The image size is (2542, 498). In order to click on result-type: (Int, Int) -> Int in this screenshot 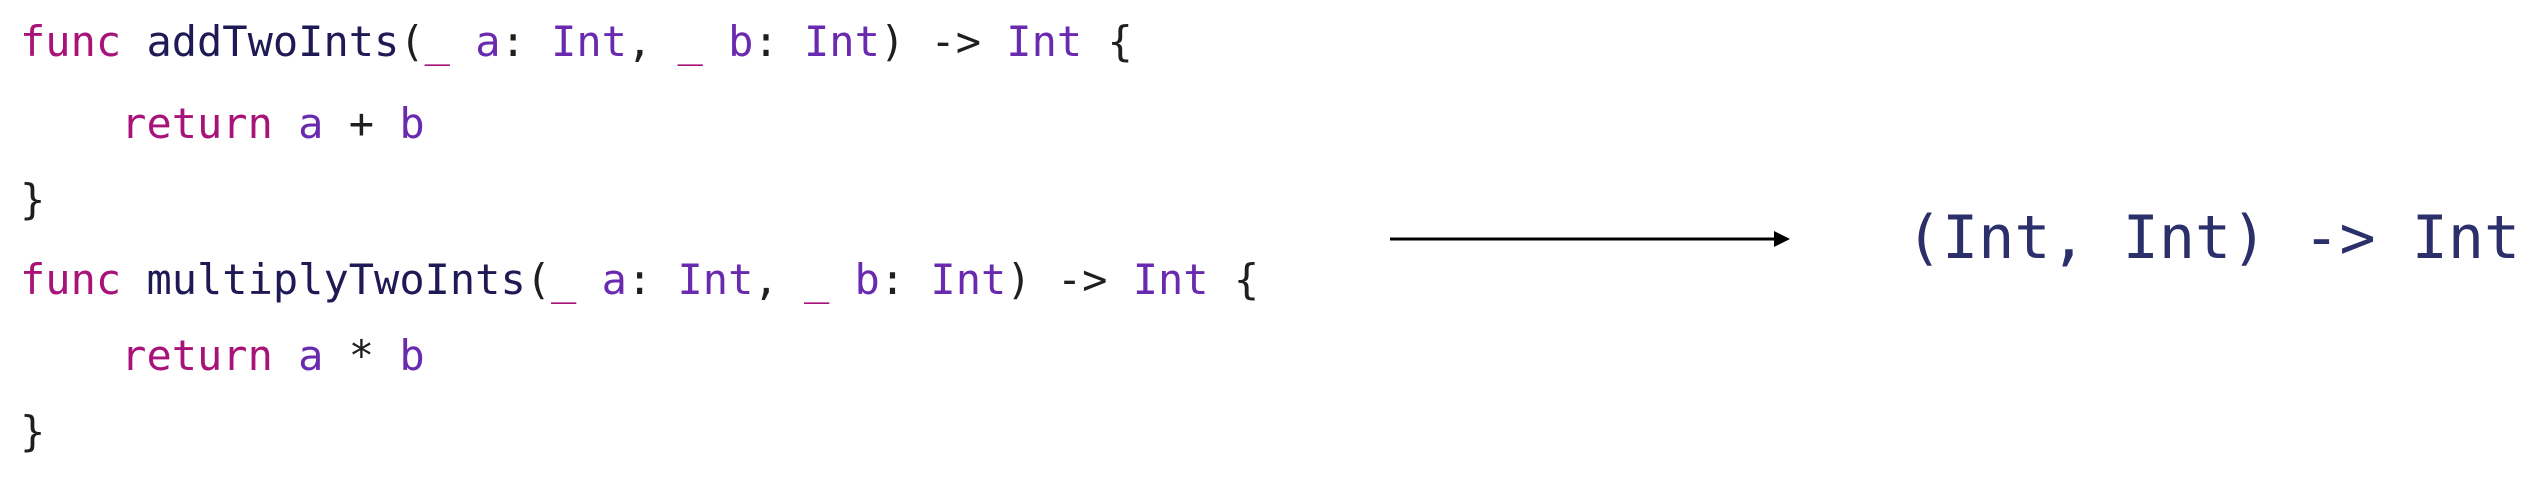, I will do `click(2213, 238)`.